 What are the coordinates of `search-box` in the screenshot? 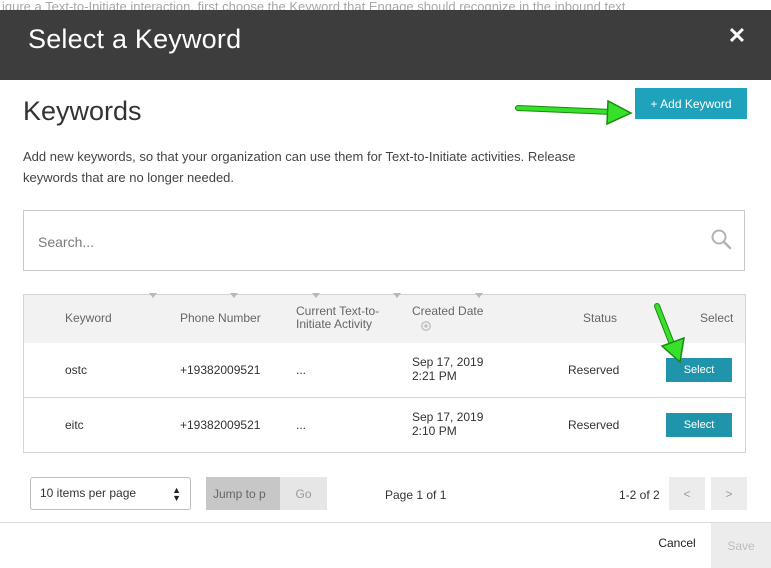 It's located at (384, 240).